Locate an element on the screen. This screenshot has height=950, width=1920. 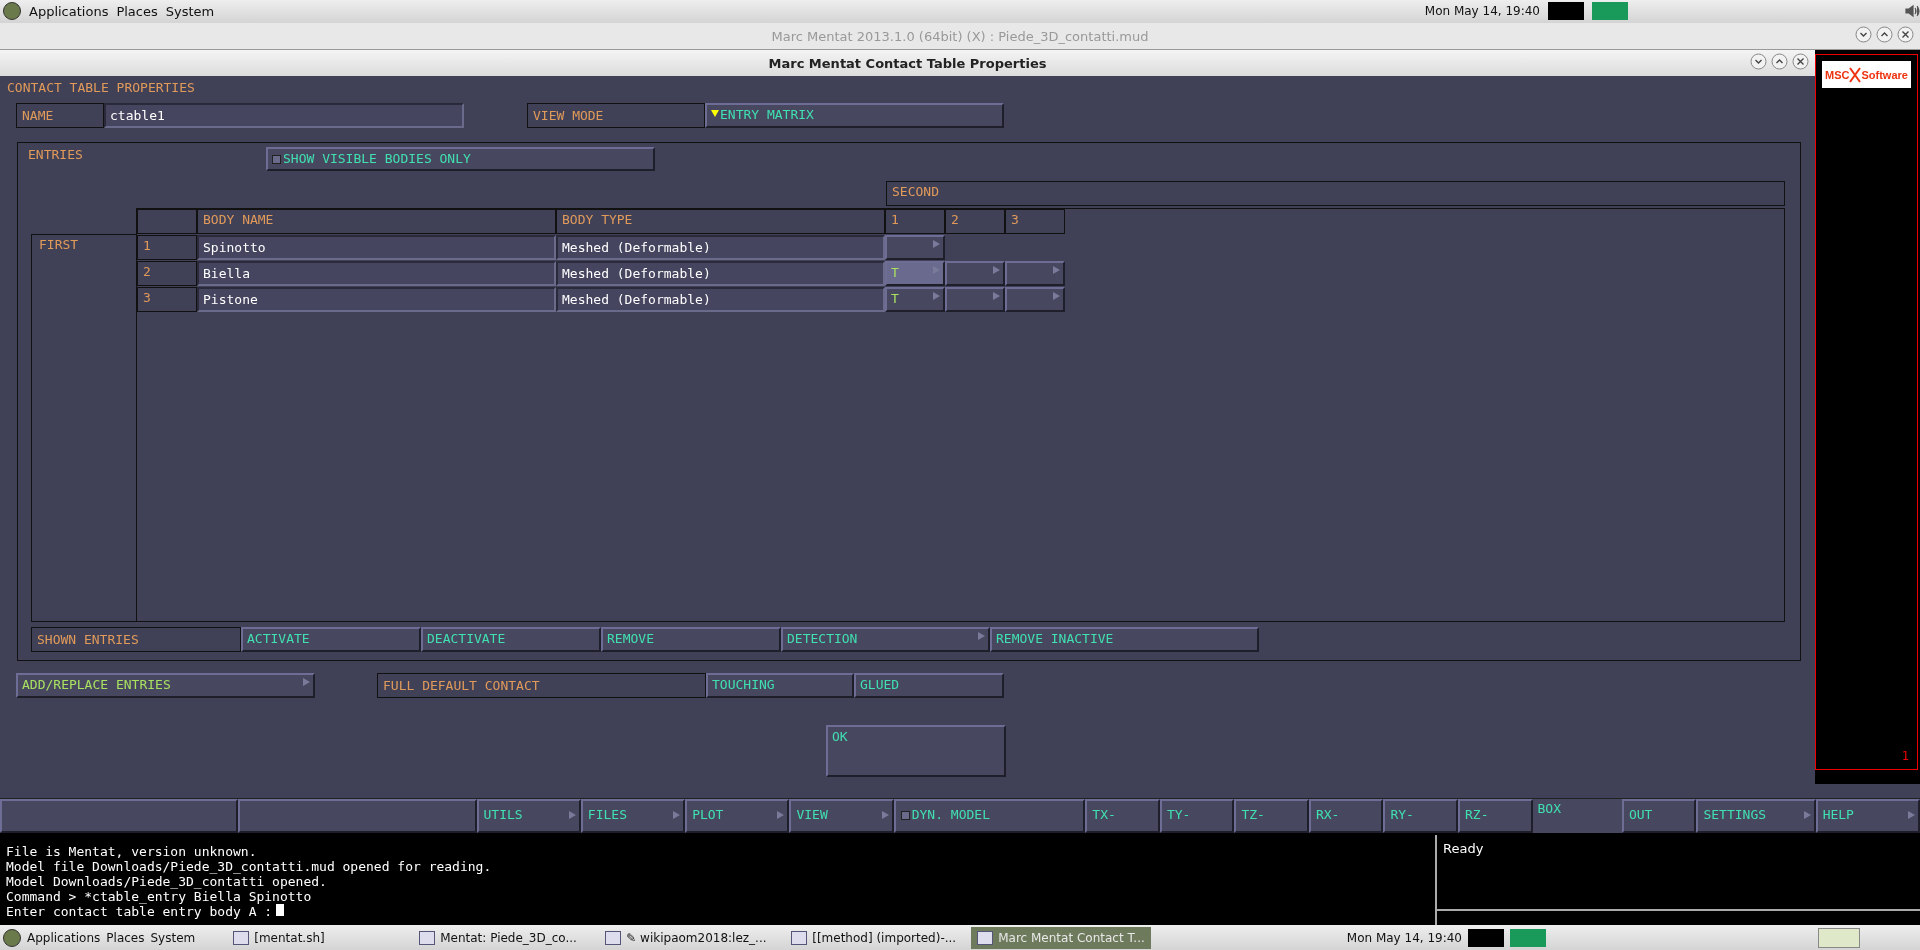
toolbar-button: RZ- is located at coordinates (1495, 816).